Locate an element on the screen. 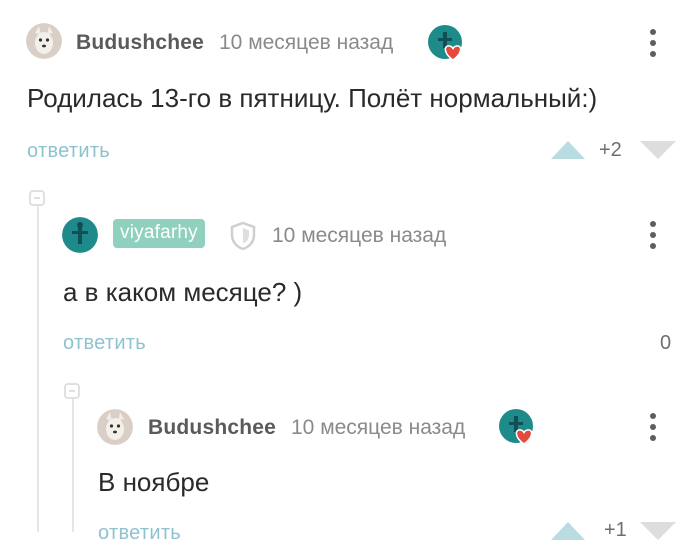  shield-icon is located at coordinates (243, 238).